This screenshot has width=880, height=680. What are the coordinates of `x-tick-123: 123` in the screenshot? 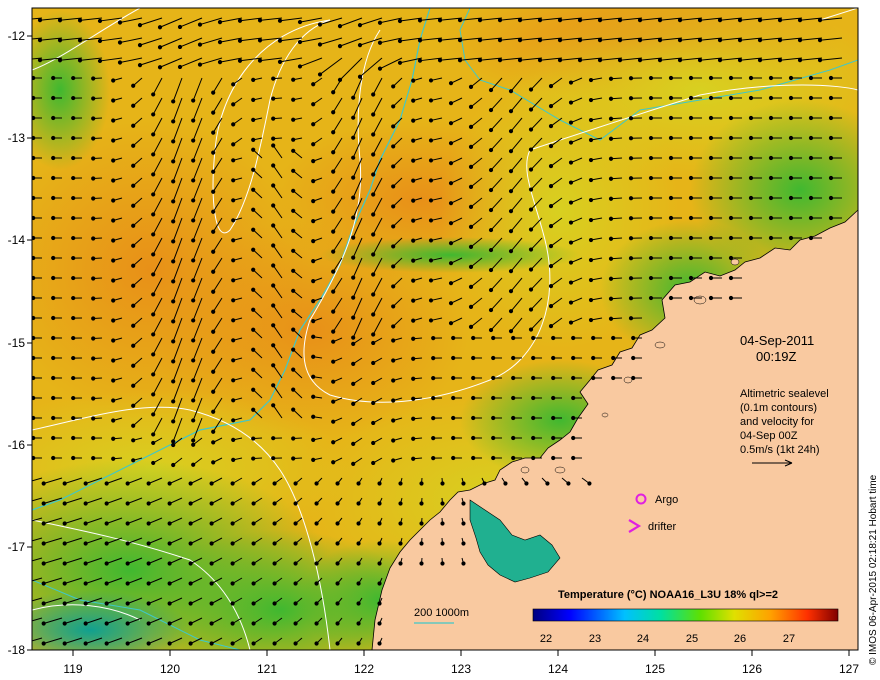 It's located at (461, 669).